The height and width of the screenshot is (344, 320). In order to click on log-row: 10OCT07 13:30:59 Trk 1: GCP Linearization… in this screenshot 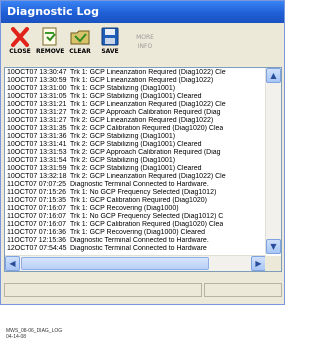, I will do `click(136, 81)`.